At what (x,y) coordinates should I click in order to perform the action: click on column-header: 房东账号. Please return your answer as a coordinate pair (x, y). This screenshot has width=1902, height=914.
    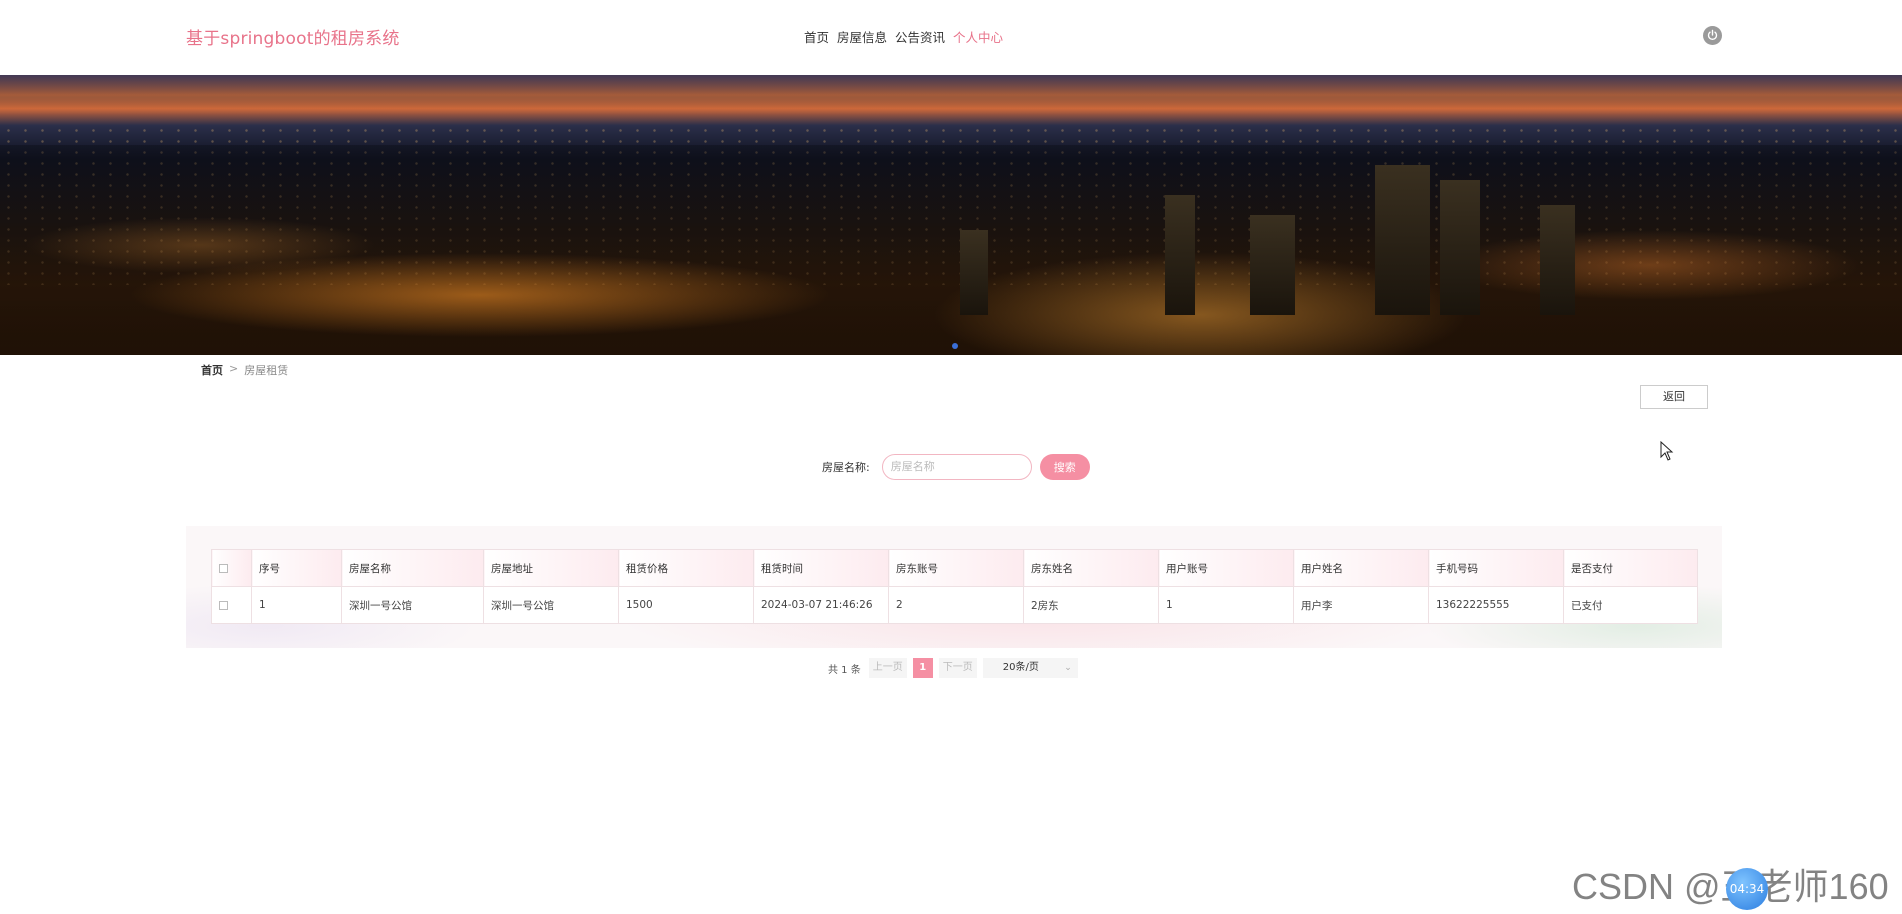
    Looking at the image, I should click on (956, 568).